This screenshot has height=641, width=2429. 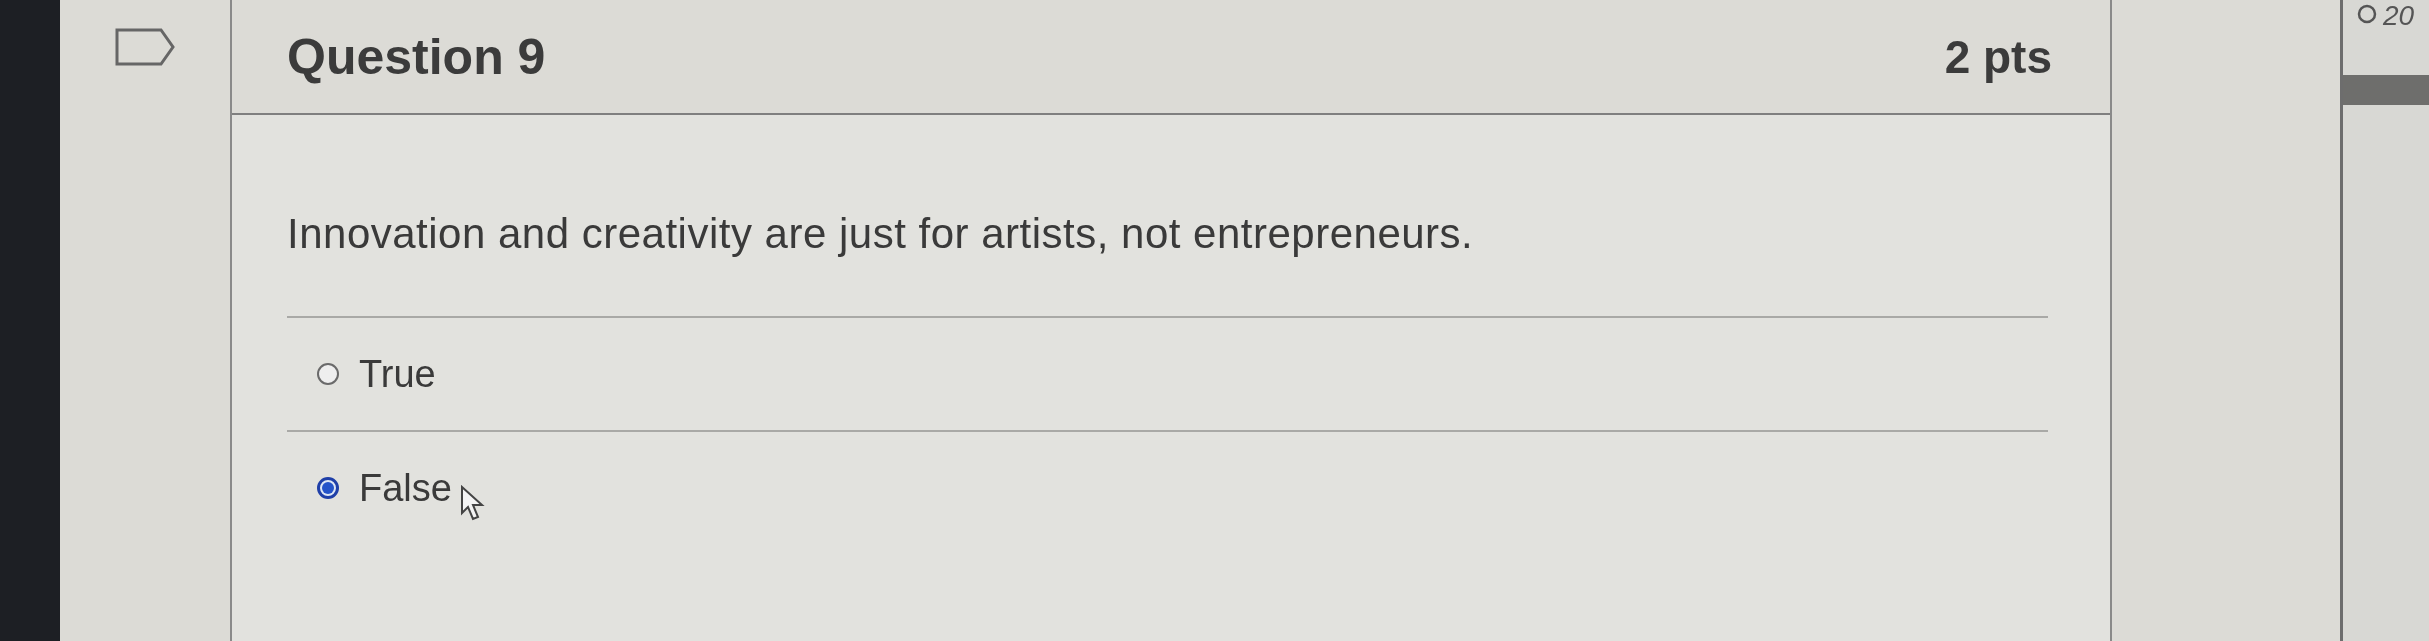 I want to click on points-label: 2 pts, so click(x=1998, y=56).